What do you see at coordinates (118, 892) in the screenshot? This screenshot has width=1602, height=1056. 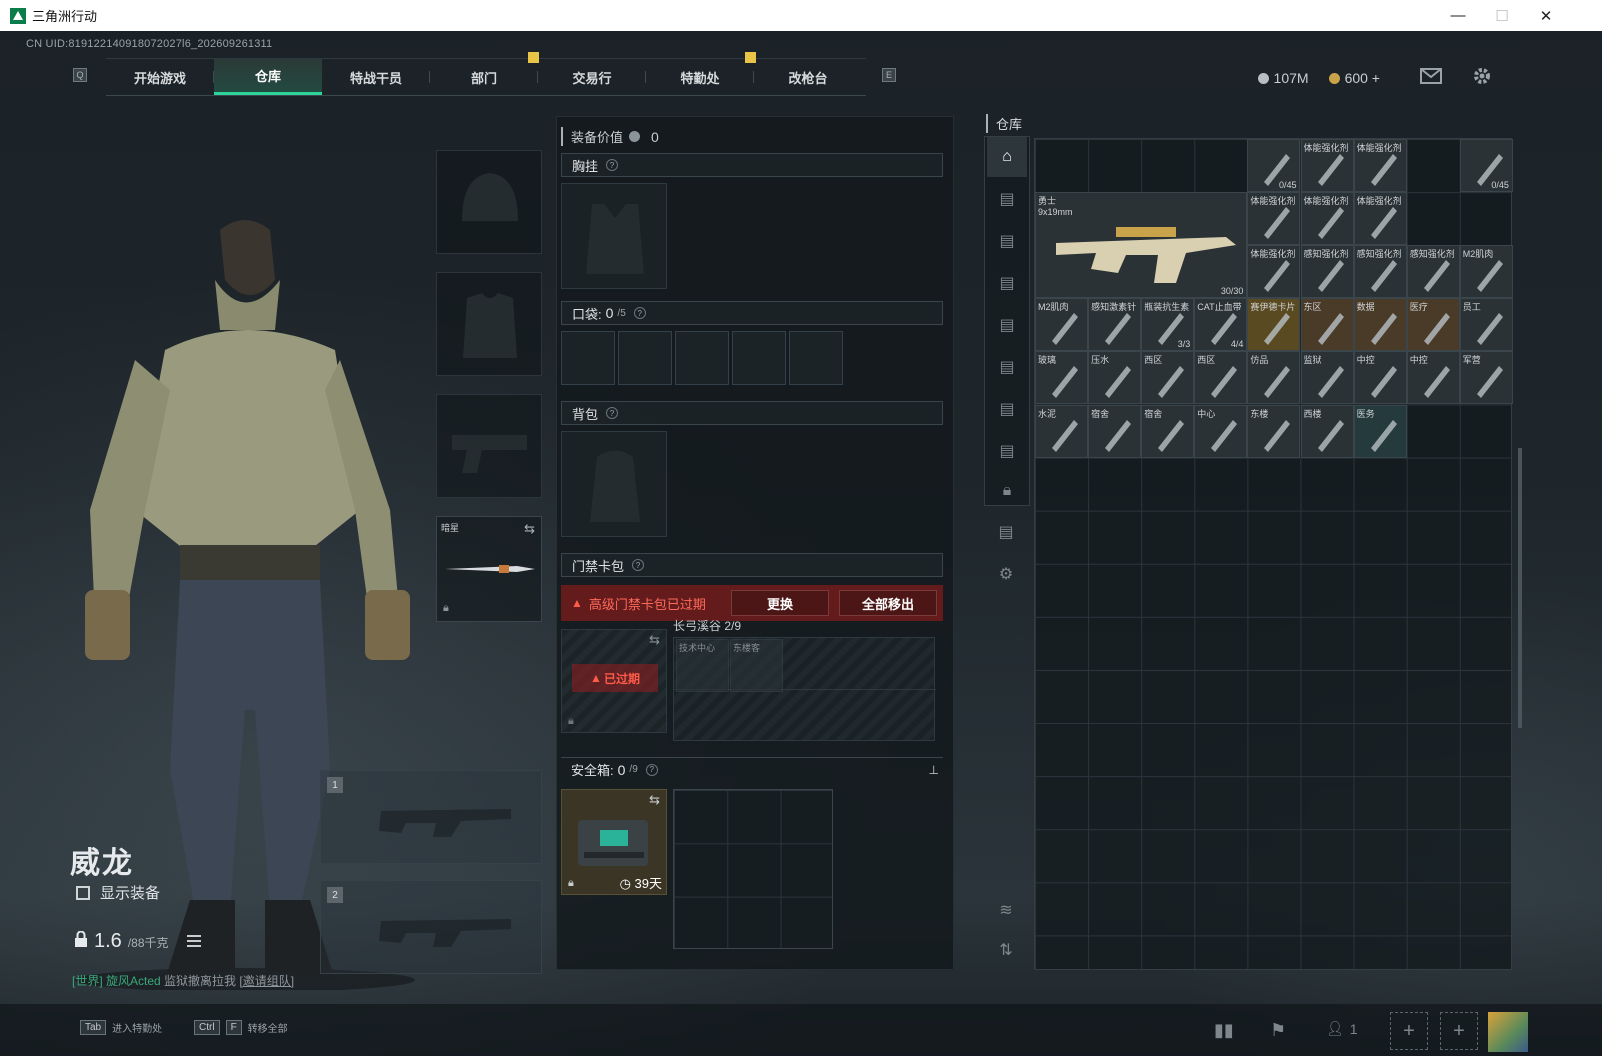 I see `show-equipment-toggle: 显示装备` at bounding box center [118, 892].